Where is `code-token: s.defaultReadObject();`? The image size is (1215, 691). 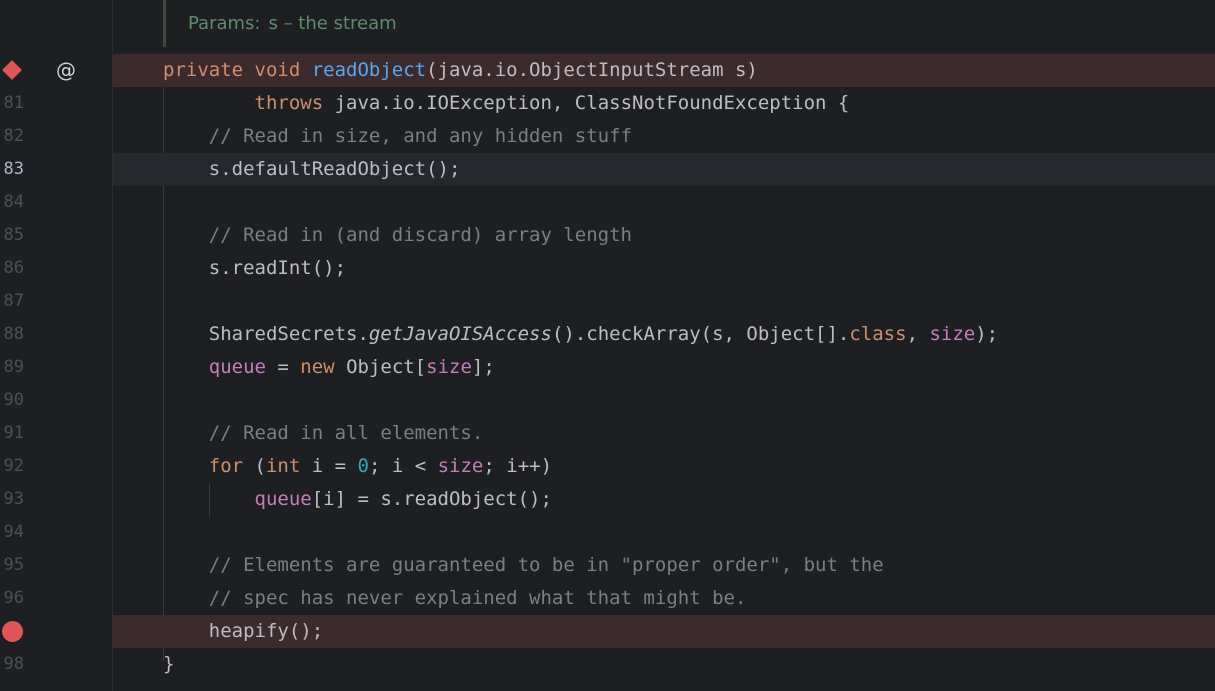 code-token: s.defaultReadObject(); is located at coordinates (312, 169).